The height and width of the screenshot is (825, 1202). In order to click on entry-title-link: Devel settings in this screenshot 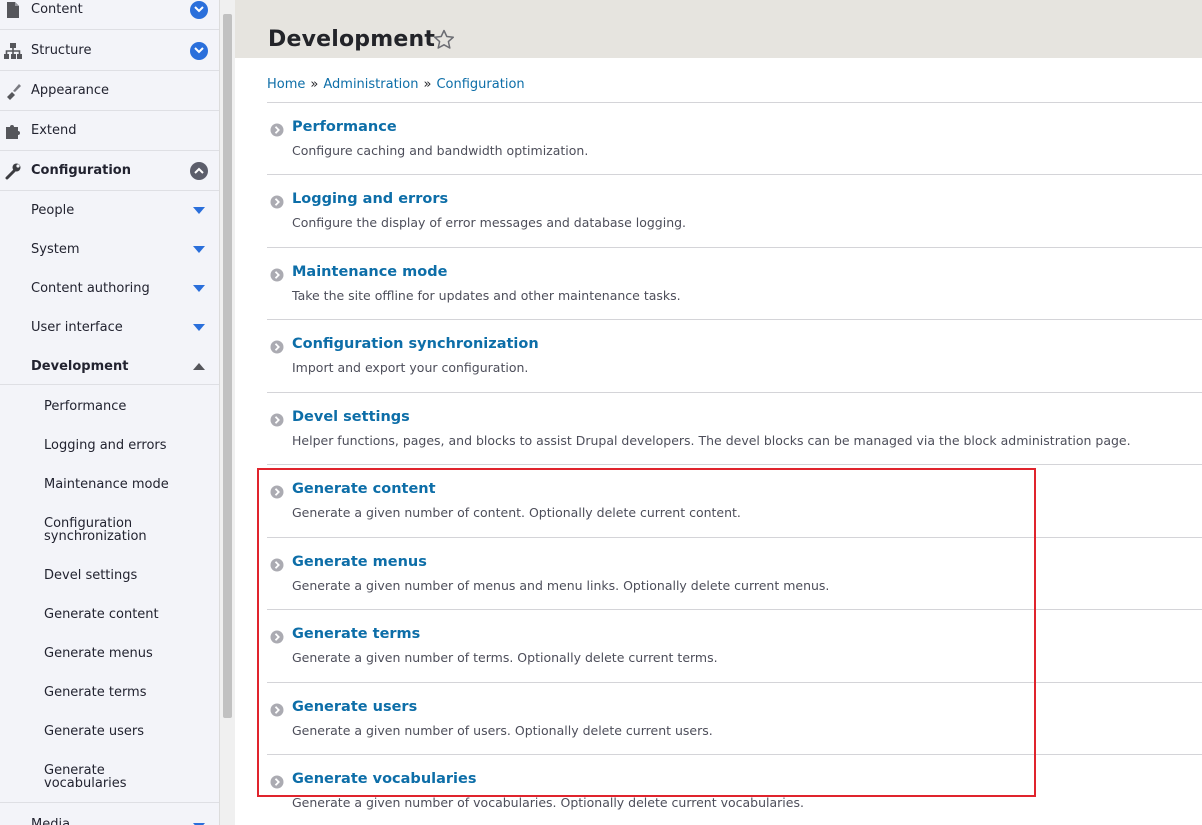, I will do `click(351, 417)`.